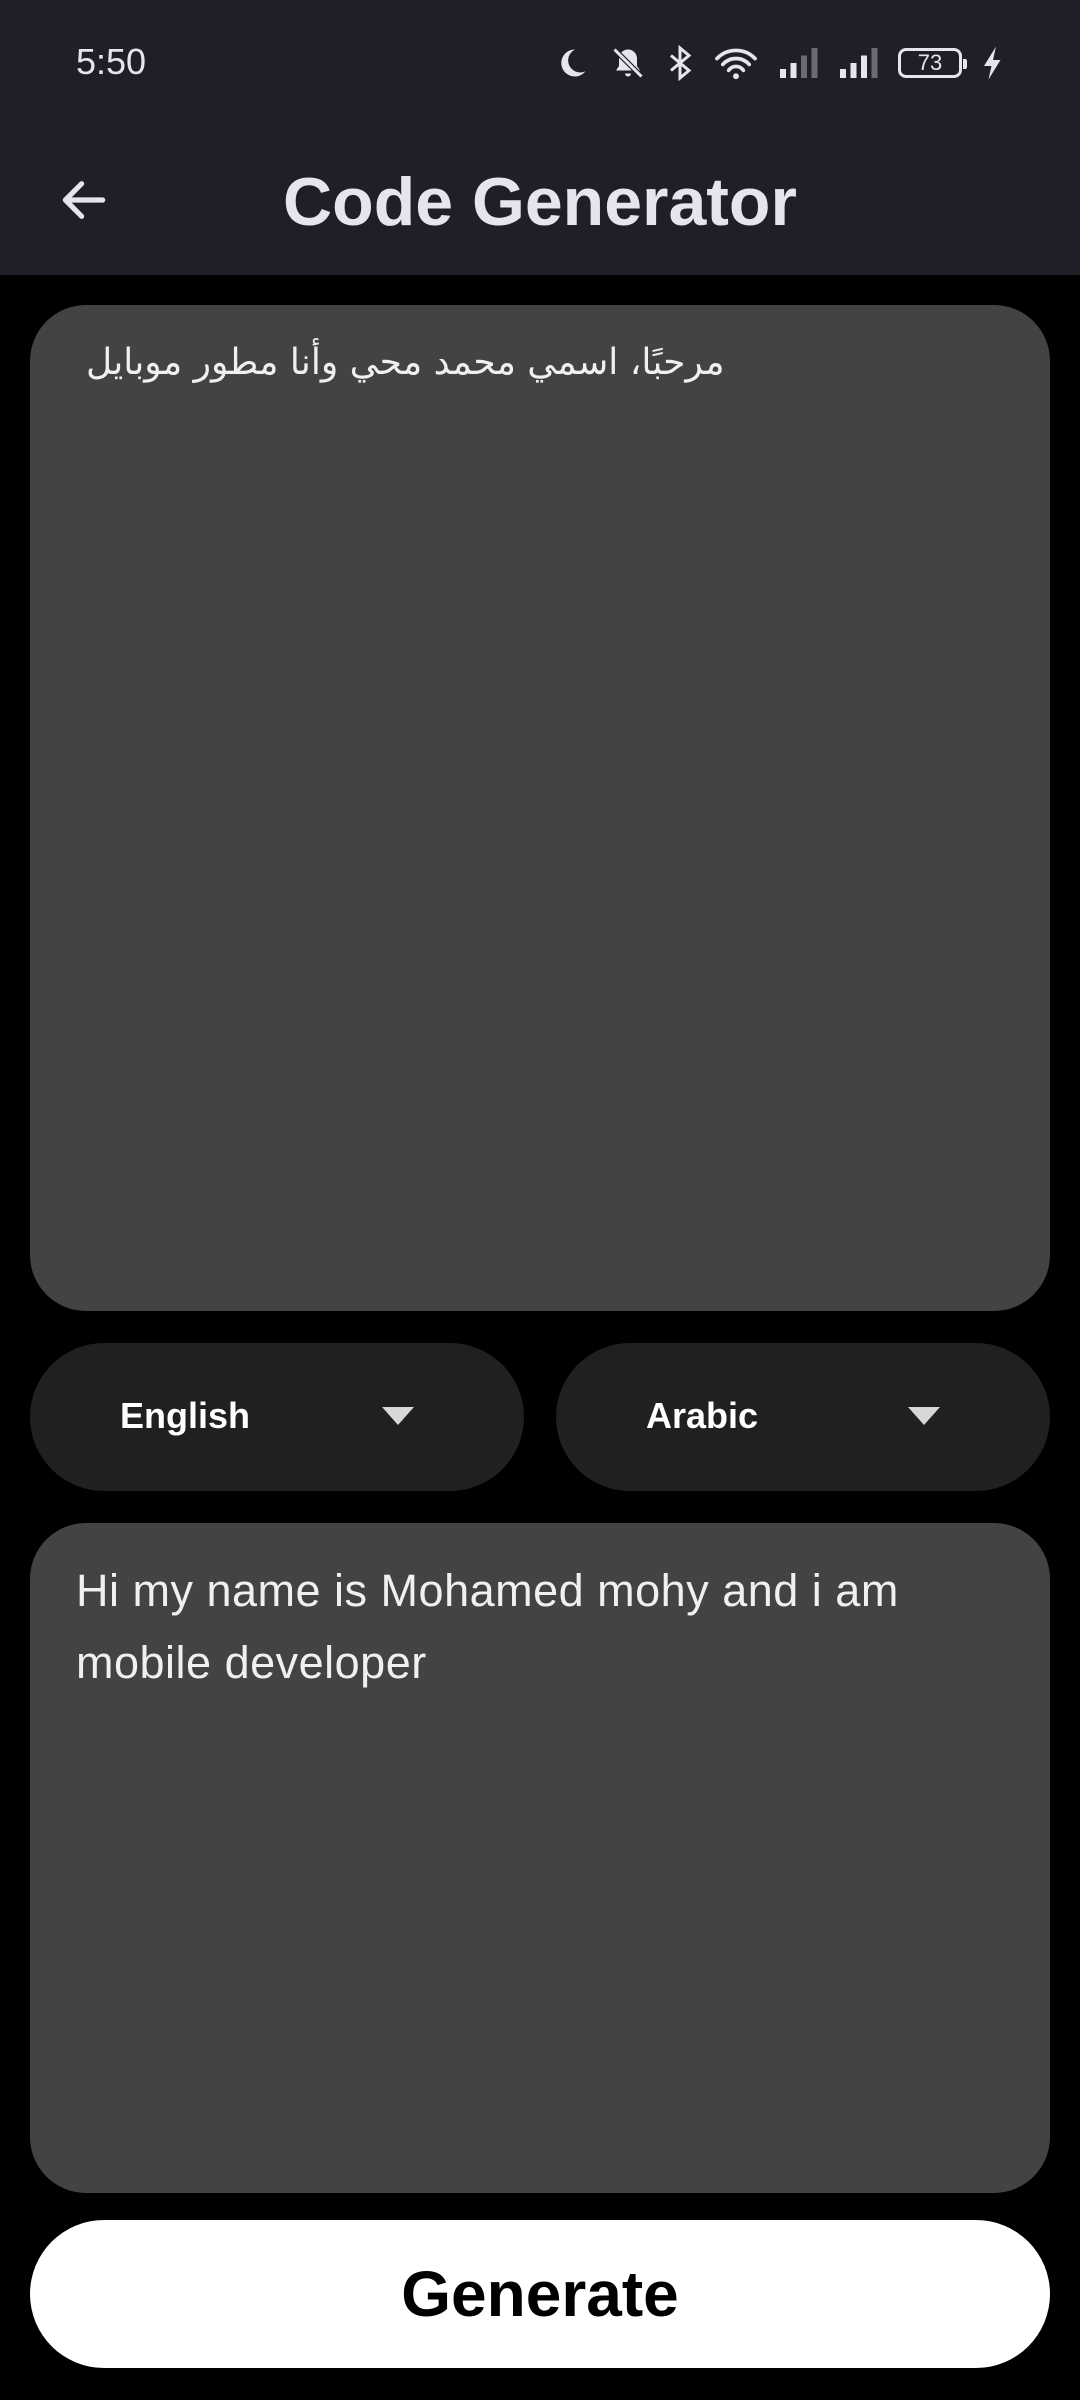 The width and height of the screenshot is (1080, 2400). I want to click on battery-level: 73, so click(930, 62).